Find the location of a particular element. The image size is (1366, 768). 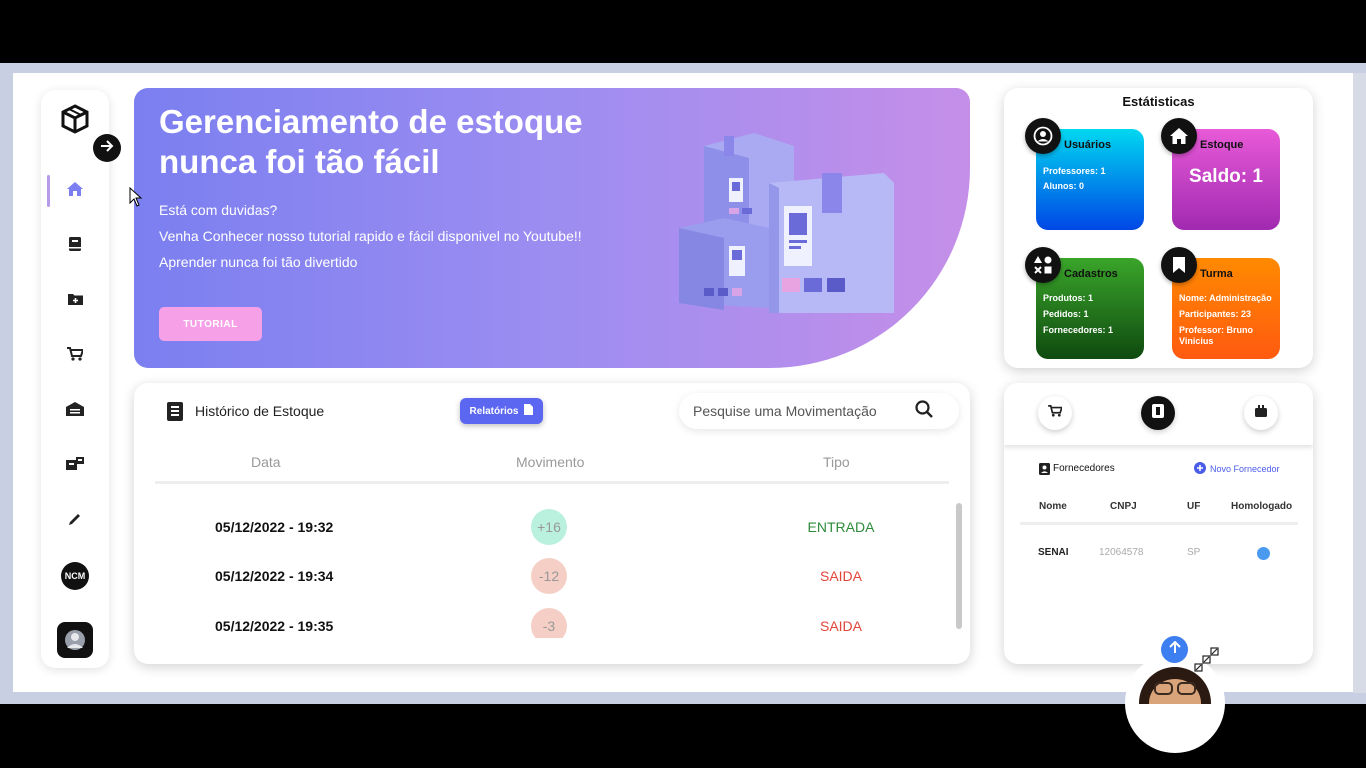

movement-badge: +16 is located at coordinates (549, 527).